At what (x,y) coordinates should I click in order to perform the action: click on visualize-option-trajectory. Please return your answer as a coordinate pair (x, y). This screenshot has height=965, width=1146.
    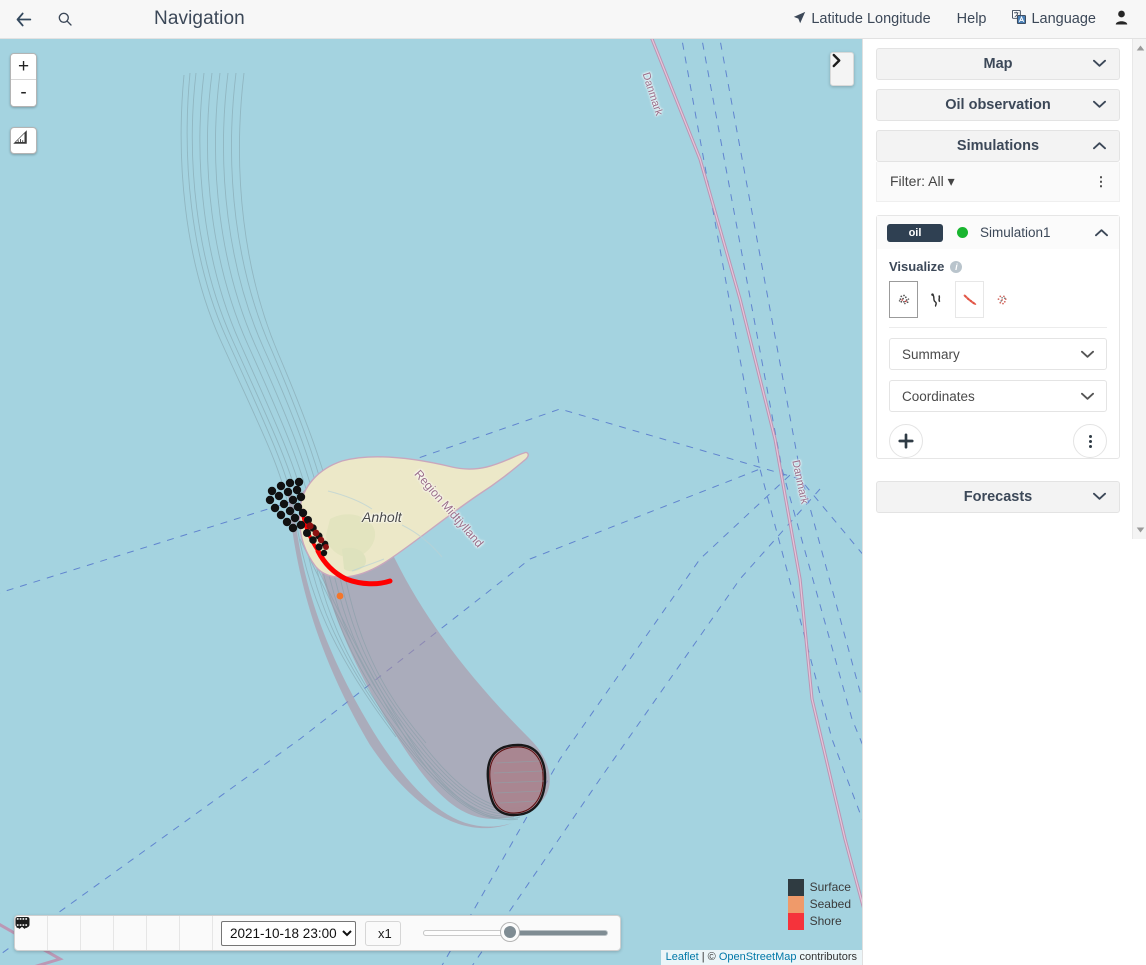
    Looking at the image, I should click on (936, 299).